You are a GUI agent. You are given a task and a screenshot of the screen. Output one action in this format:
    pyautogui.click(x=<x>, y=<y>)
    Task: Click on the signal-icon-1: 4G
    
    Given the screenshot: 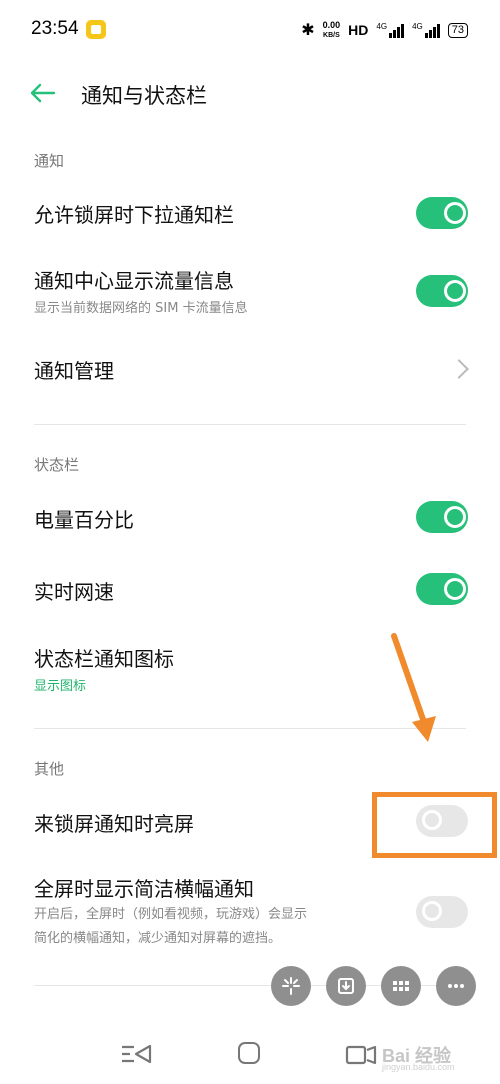 What is the action you would take?
    pyautogui.click(x=390, y=30)
    